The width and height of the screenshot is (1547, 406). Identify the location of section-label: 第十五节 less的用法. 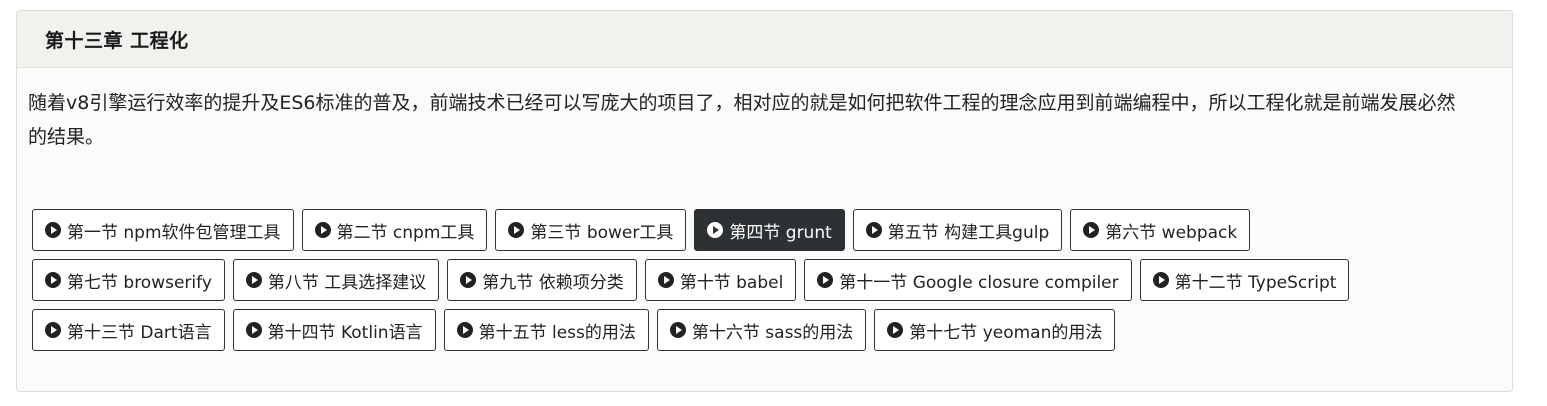
(557, 332).